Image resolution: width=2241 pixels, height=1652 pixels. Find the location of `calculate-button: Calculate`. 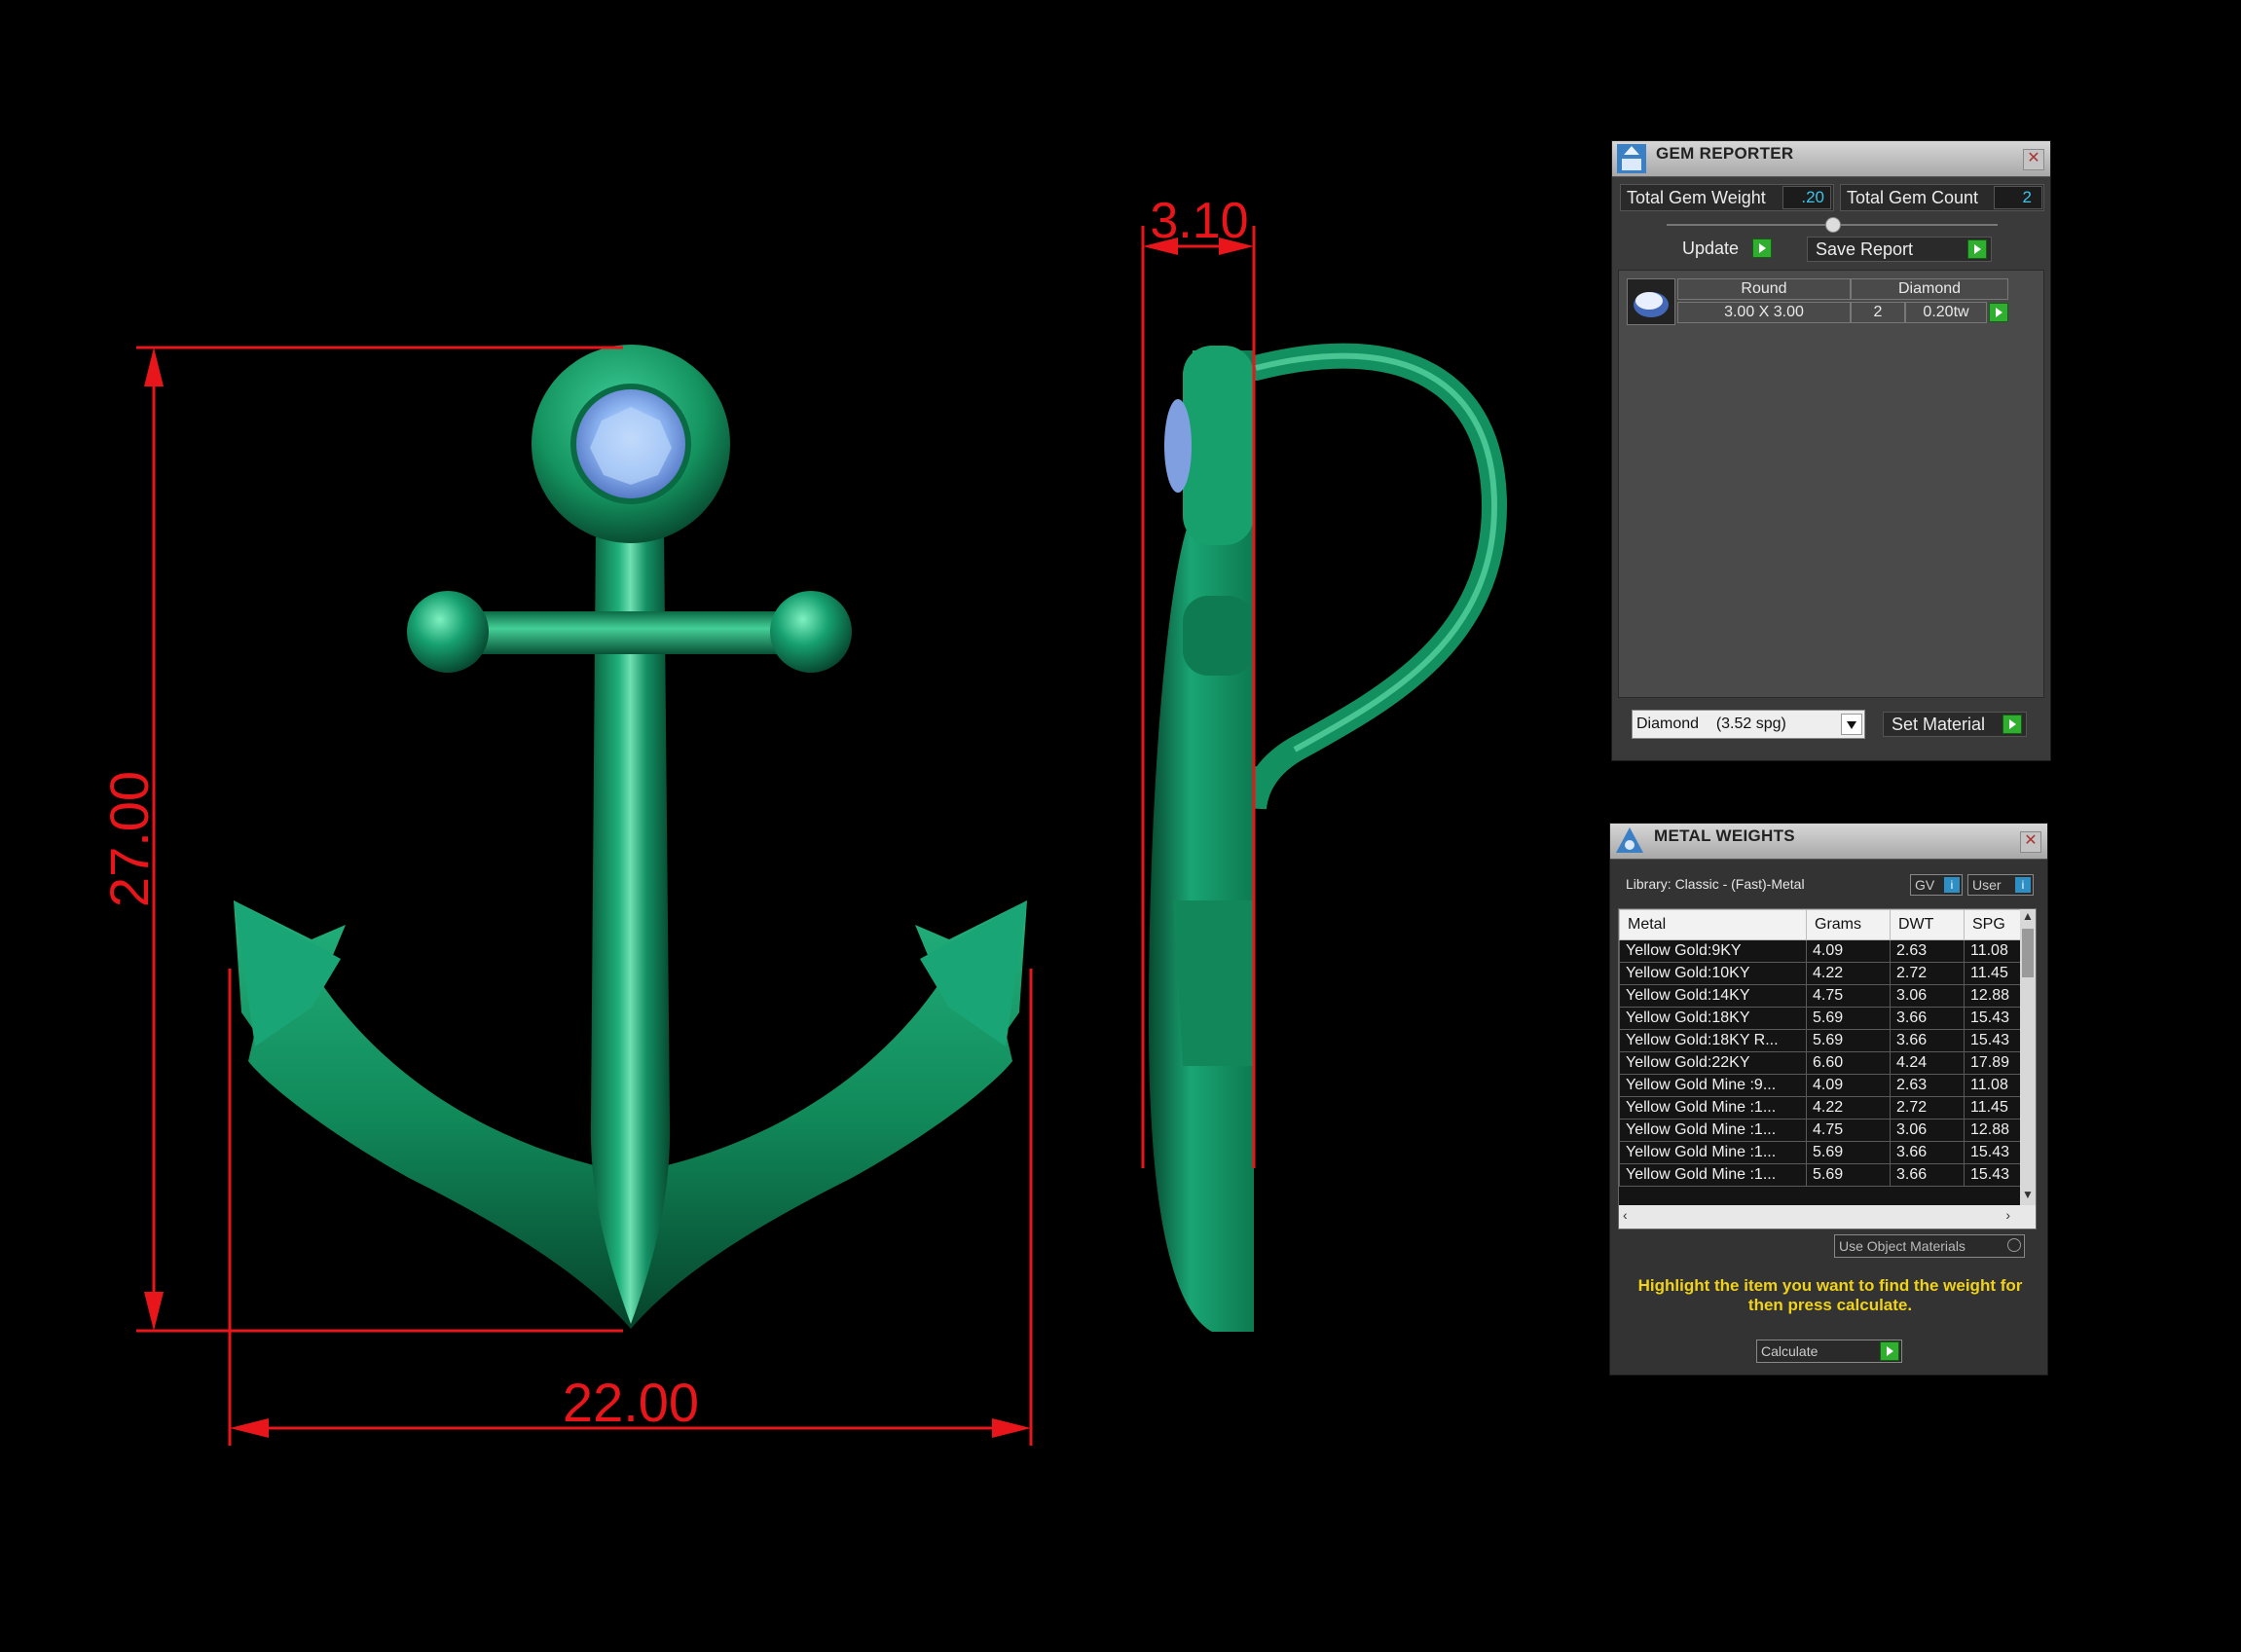

calculate-button: Calculate is located at coordinates (1829, 1351).